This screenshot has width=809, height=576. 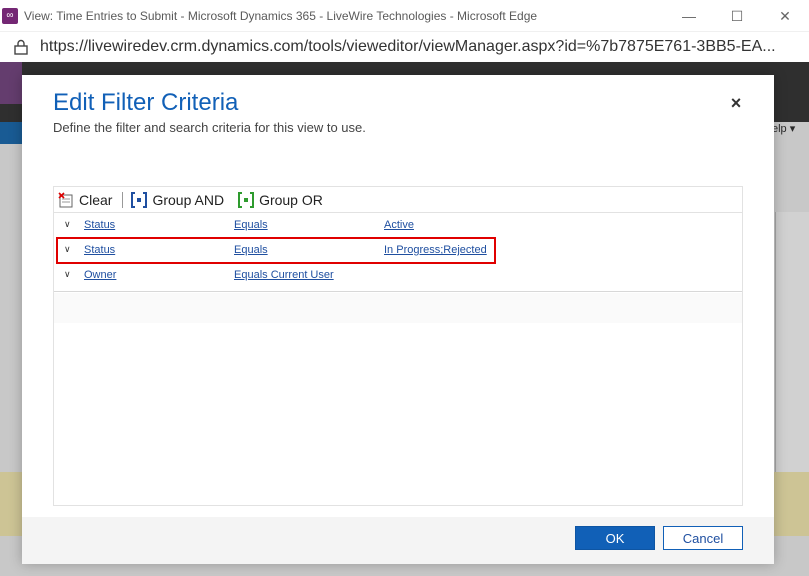 I want to click on group-or-icon, so click(x=246, y=199).